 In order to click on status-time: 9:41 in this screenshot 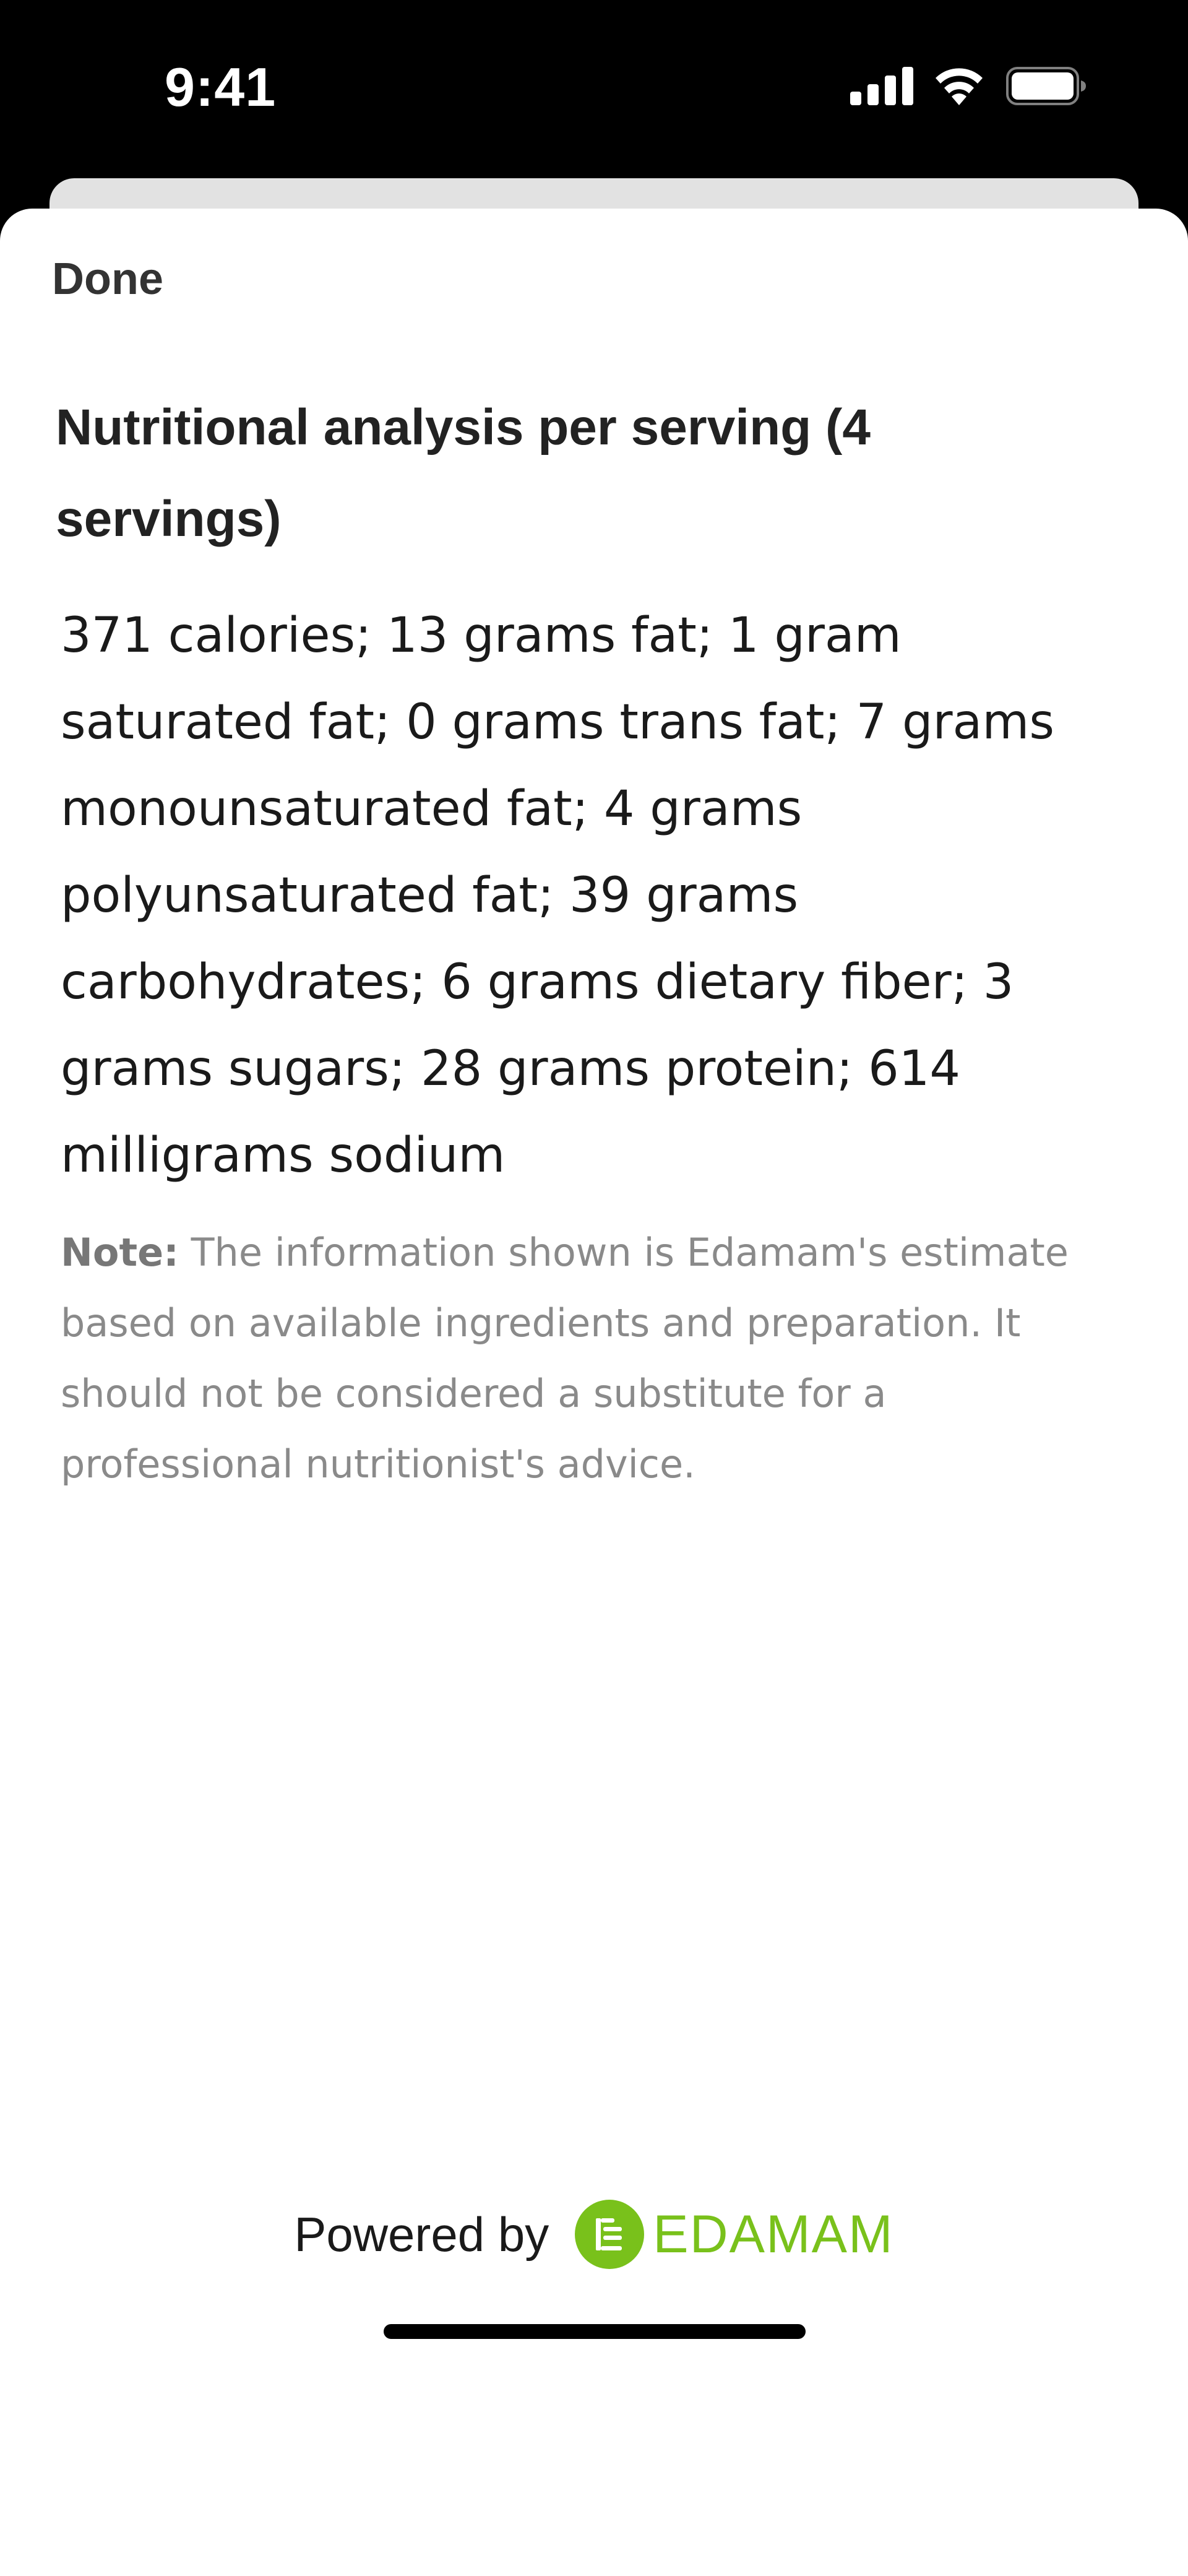, I will do `click(221, 87)`.